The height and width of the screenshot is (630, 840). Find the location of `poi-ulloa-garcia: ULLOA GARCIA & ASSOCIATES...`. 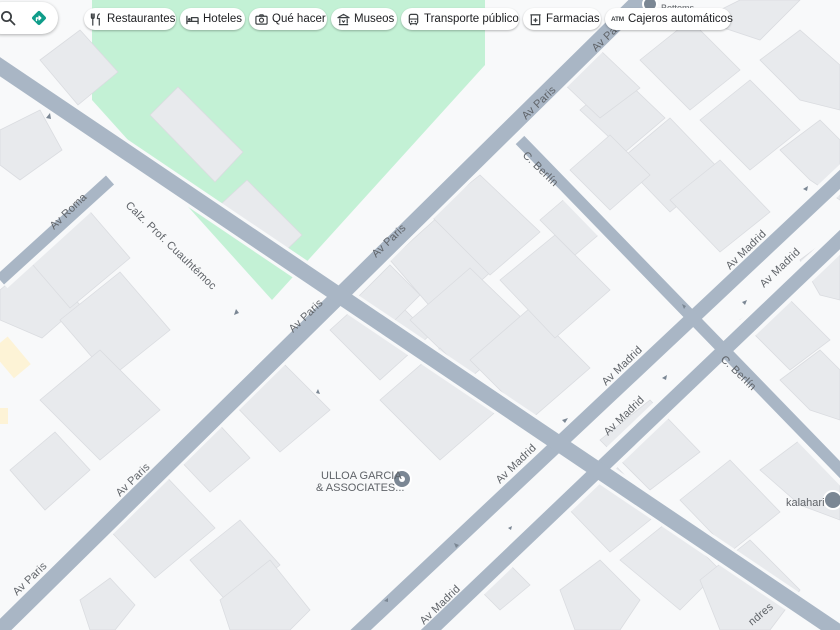

poi-ulloa-garcia: ULLOA GARCIA & ASSOCIATES... is located at coordinates (364, 481).